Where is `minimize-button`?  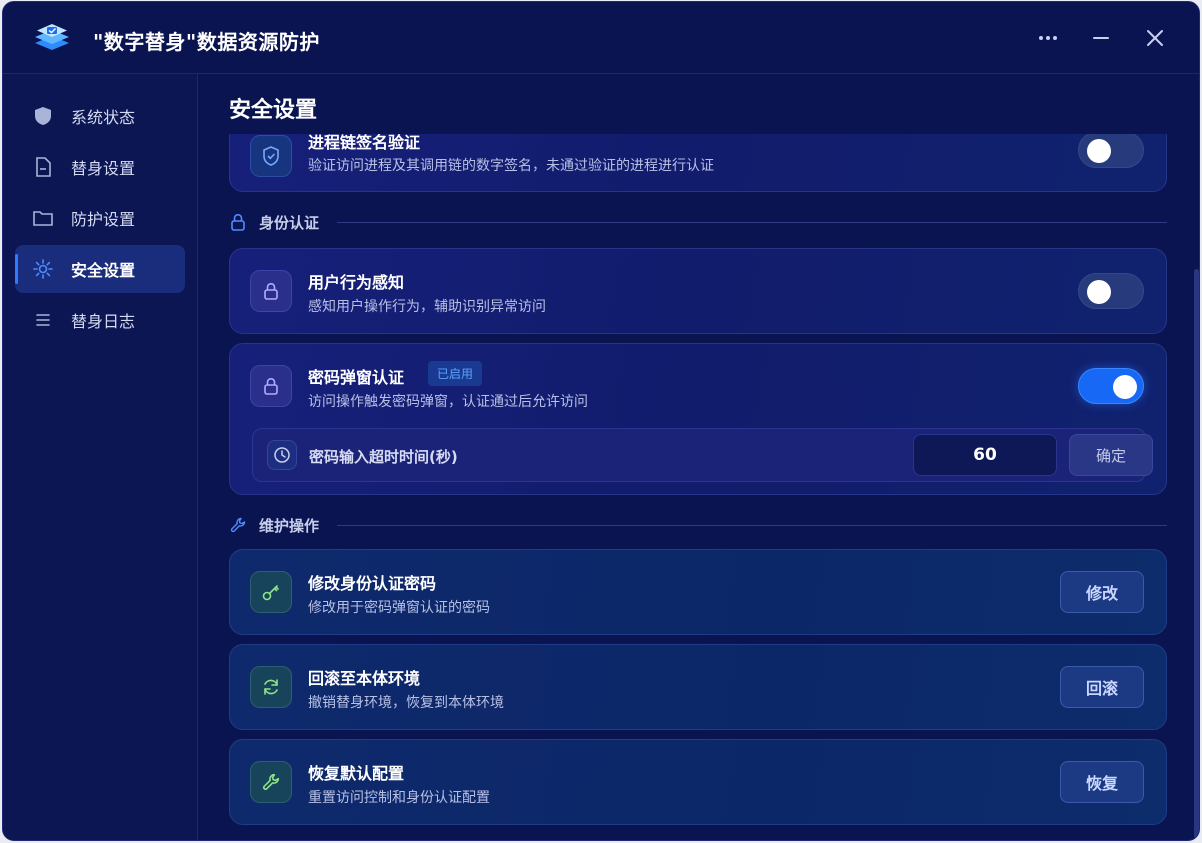 minimize-button is located at coordinates (1101, 38).